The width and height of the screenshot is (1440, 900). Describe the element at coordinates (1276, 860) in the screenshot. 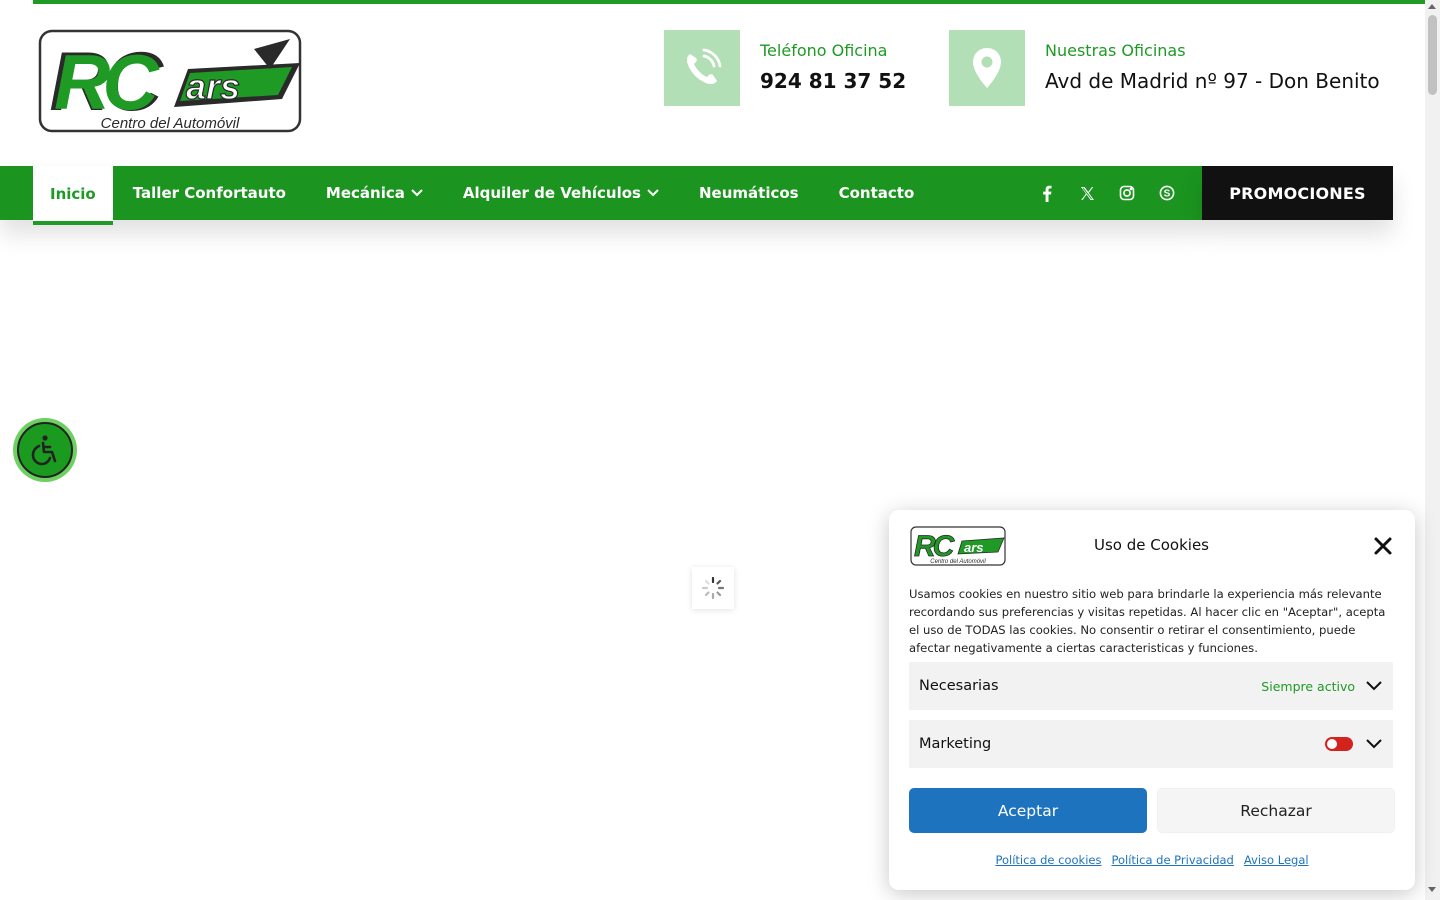

I see `legal-notice-link: Aviso Legal` at that location.